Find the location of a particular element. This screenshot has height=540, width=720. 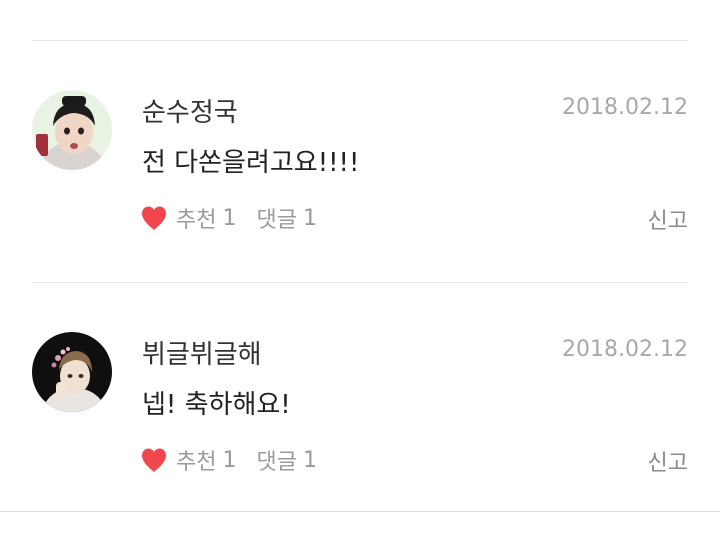

comment-username: 뷔글뷔글해 is located at coordinates (202, 352).